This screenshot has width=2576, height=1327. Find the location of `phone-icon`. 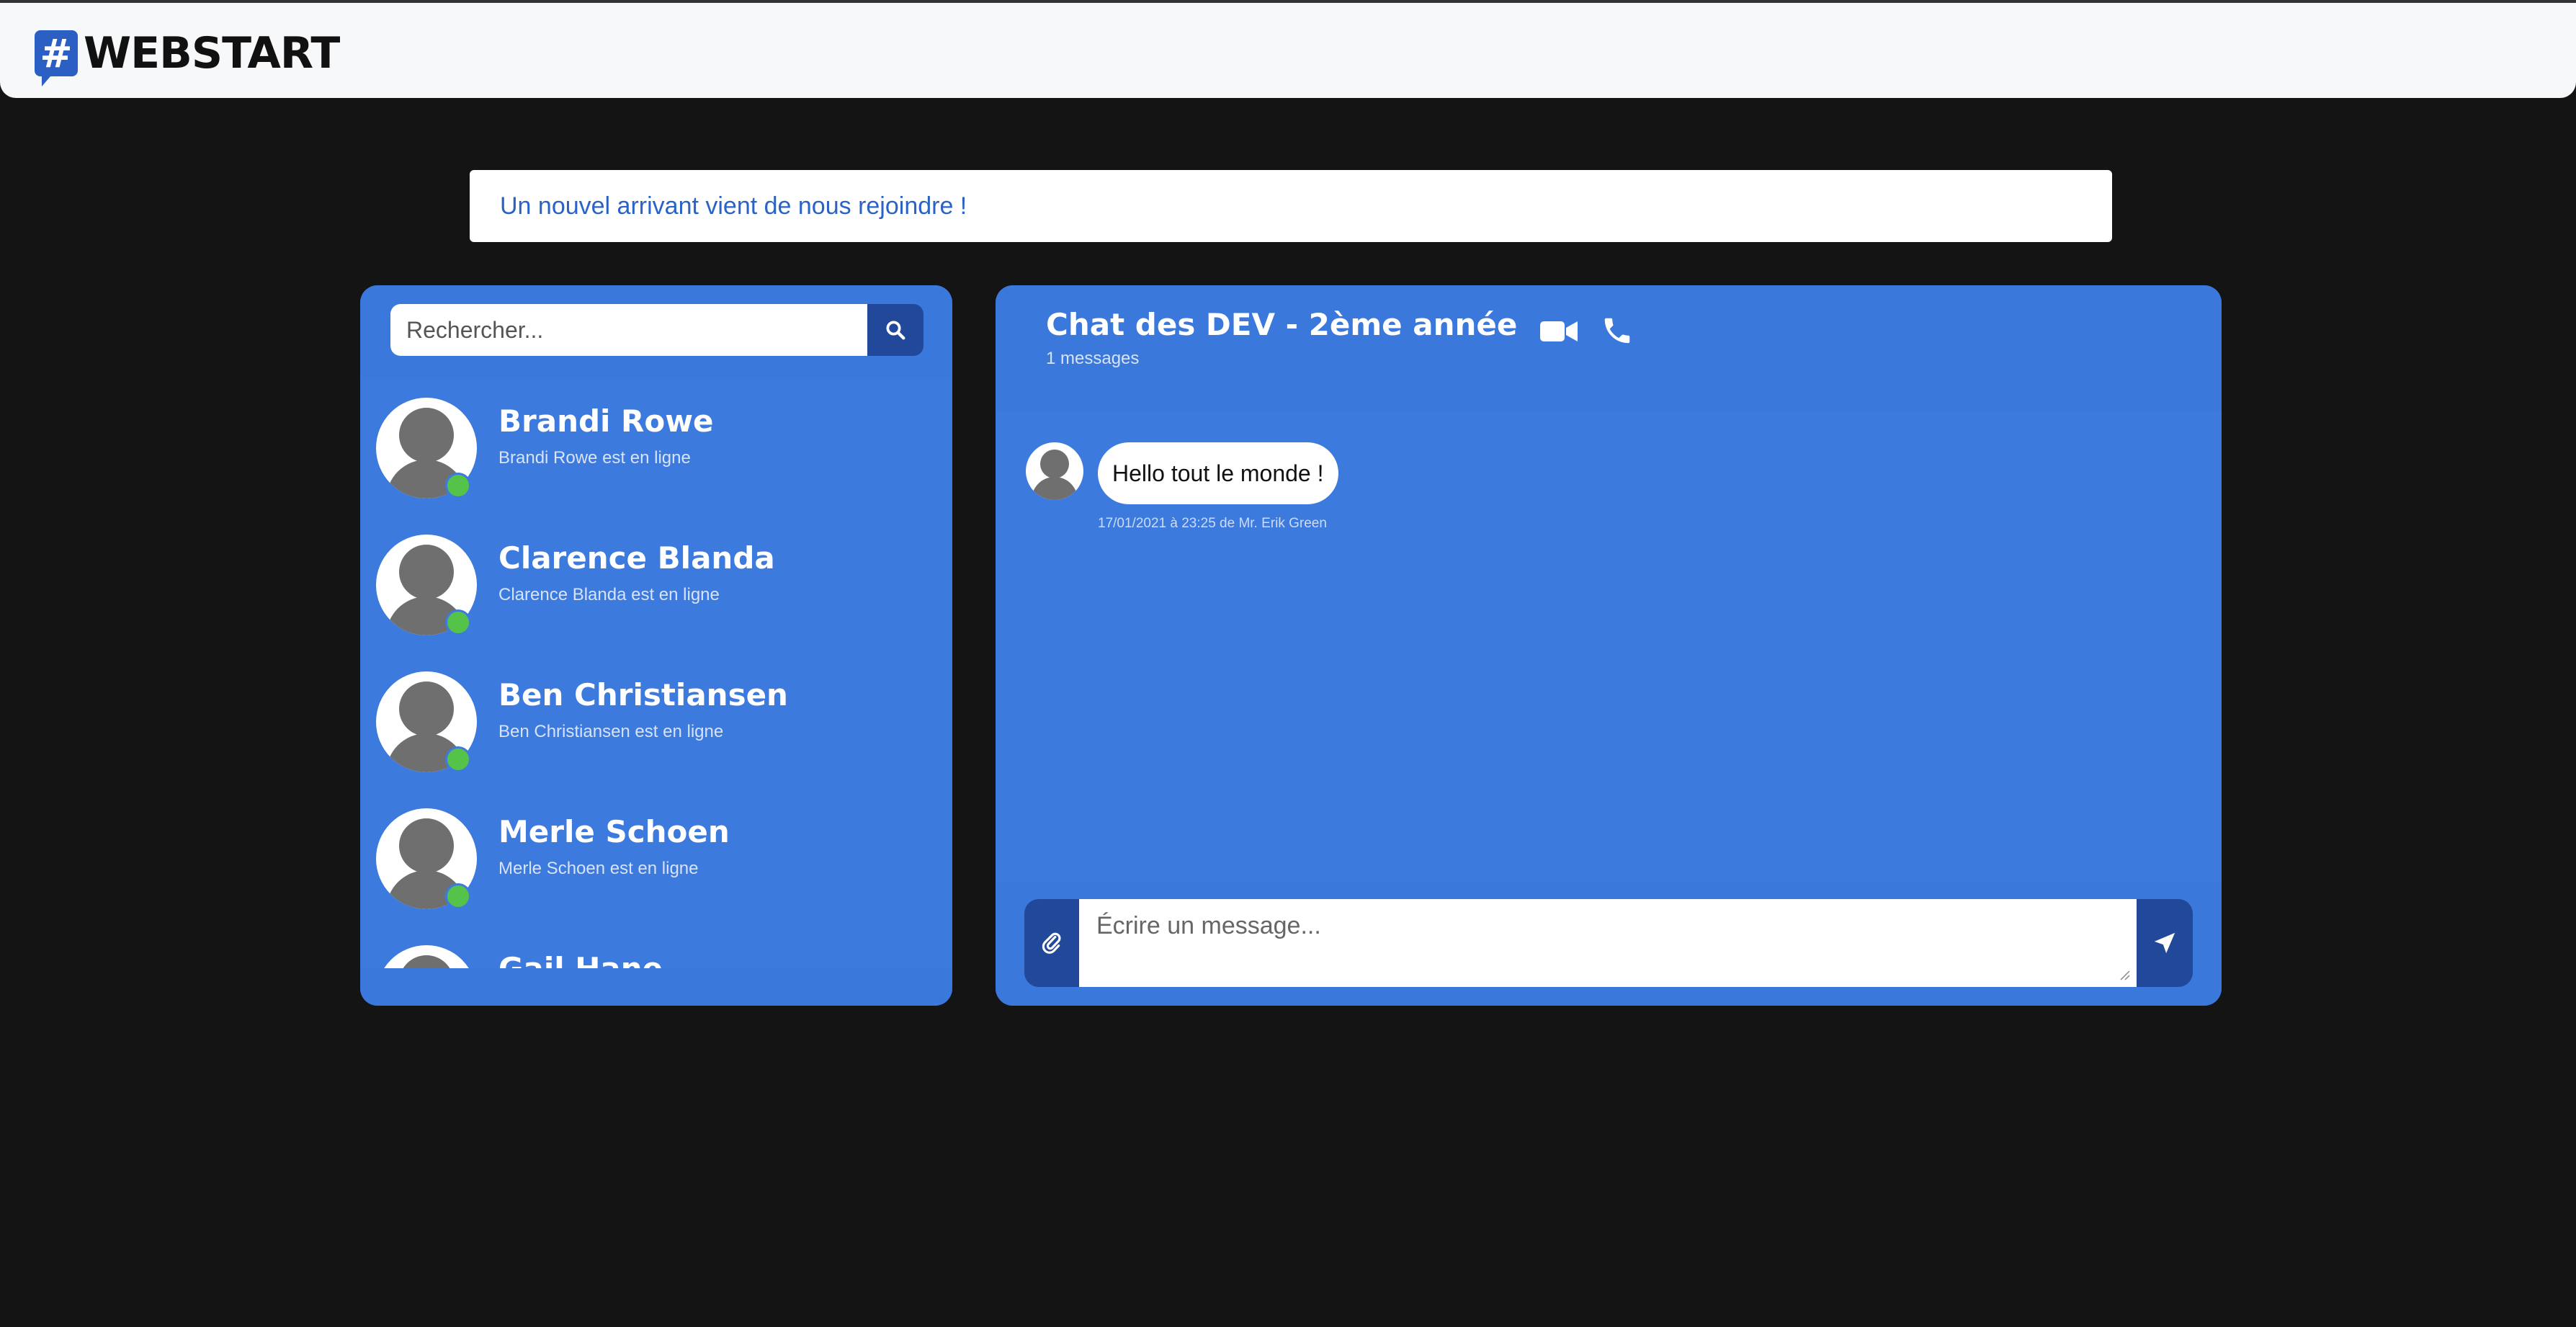

phone-icon is located at coordinates (1617, 330).